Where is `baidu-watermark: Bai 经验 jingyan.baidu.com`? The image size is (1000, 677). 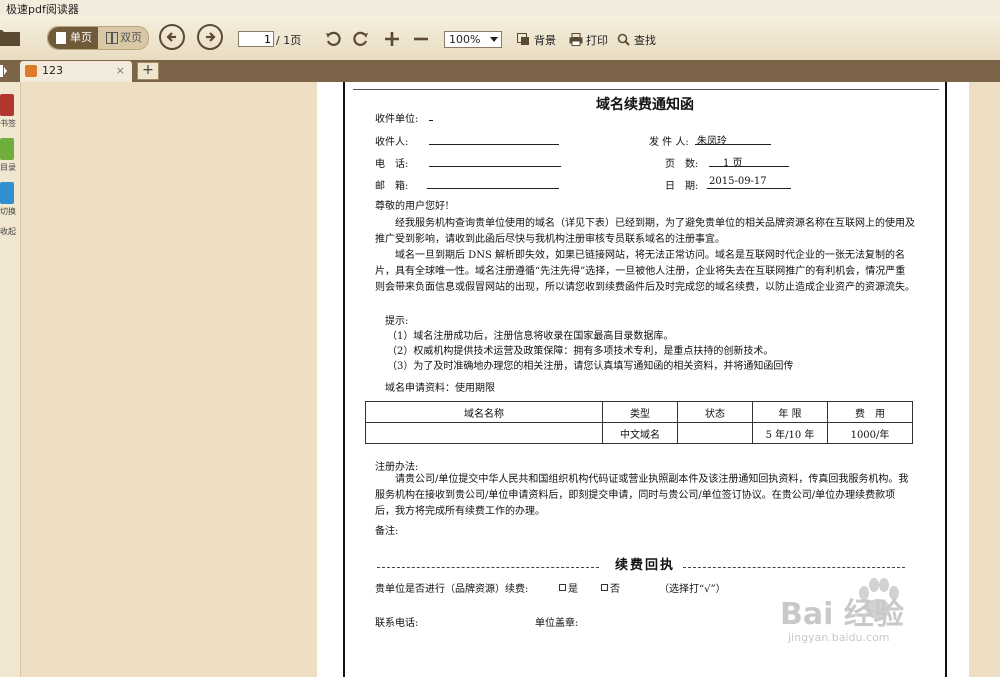 baidu-watermark: Bai 经验 jingyan.baidu.com is located at coordinates (870, 611).